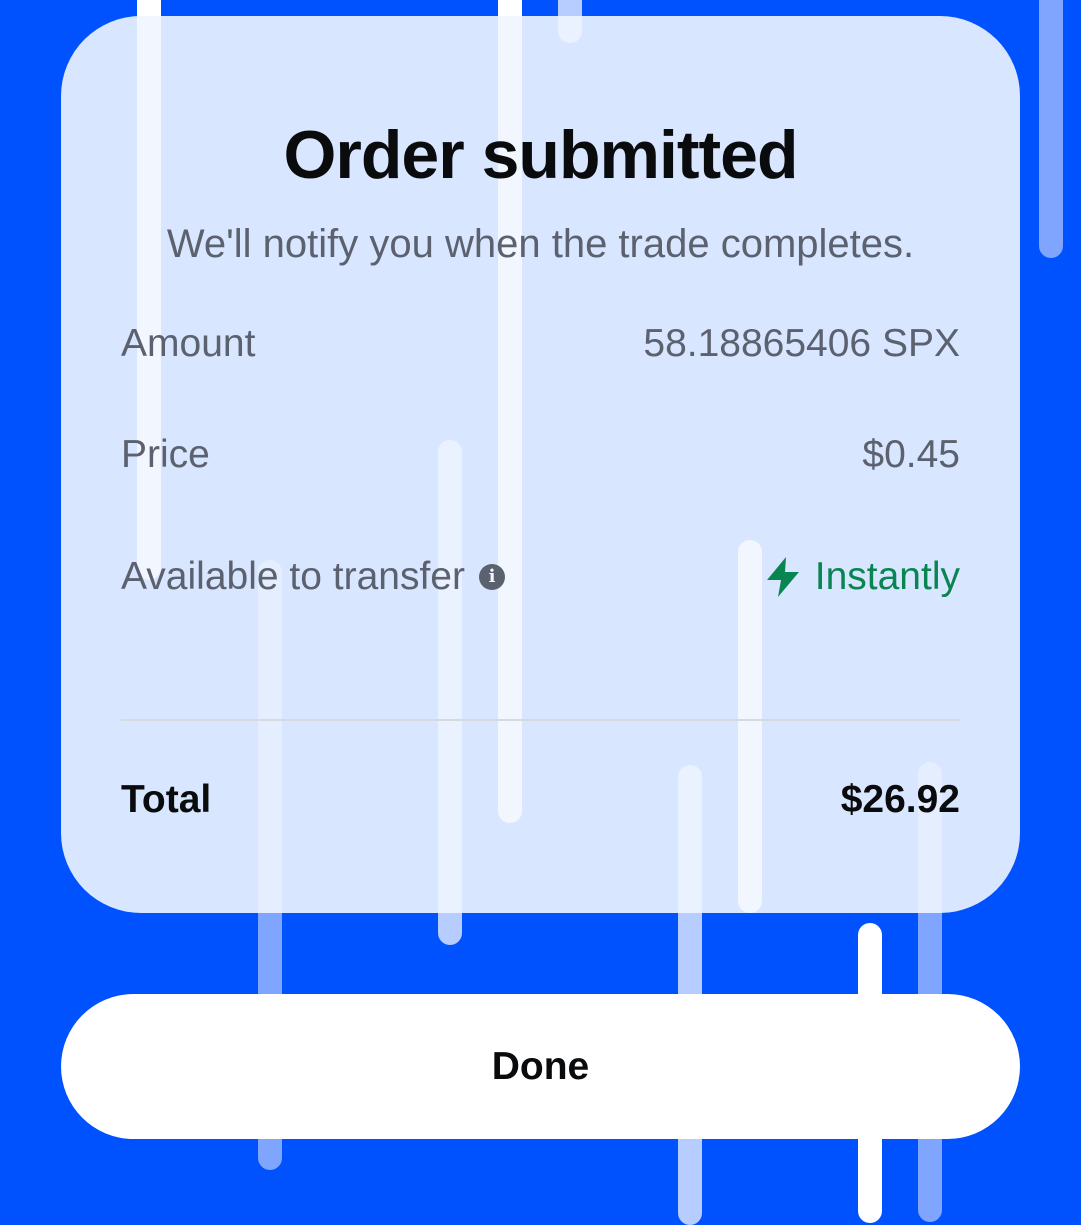 This screenshot has height=1225, width=1081. What do you see at coordinates (1051, 129) in the screenshot?
I see `background-stripe` at bounding box center [1051, 129].